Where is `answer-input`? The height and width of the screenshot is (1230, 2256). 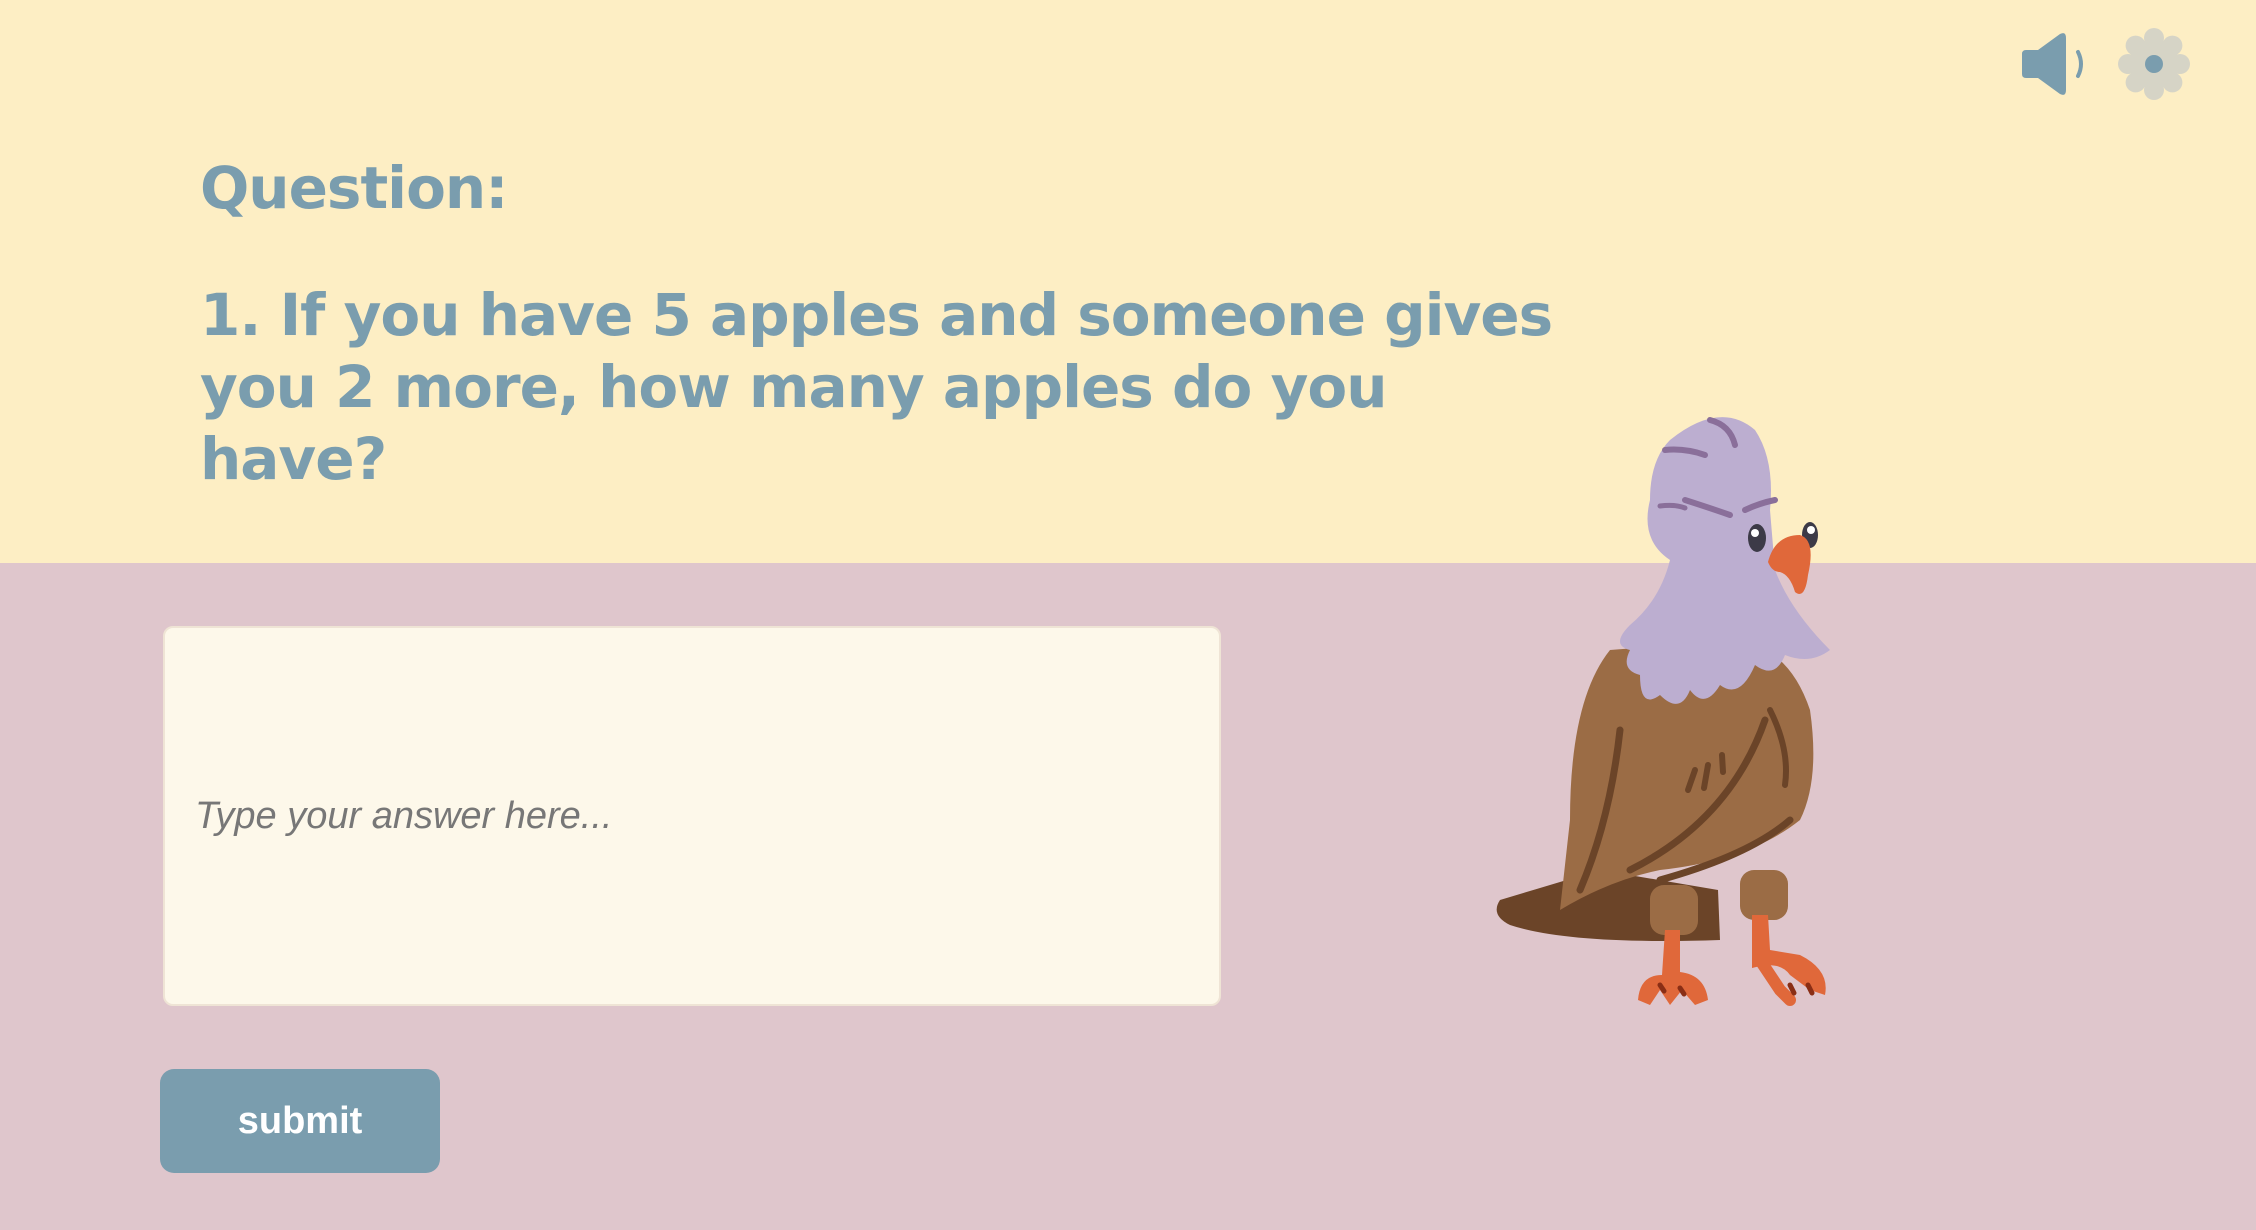 answer-input is located at coordinates (692, 816).